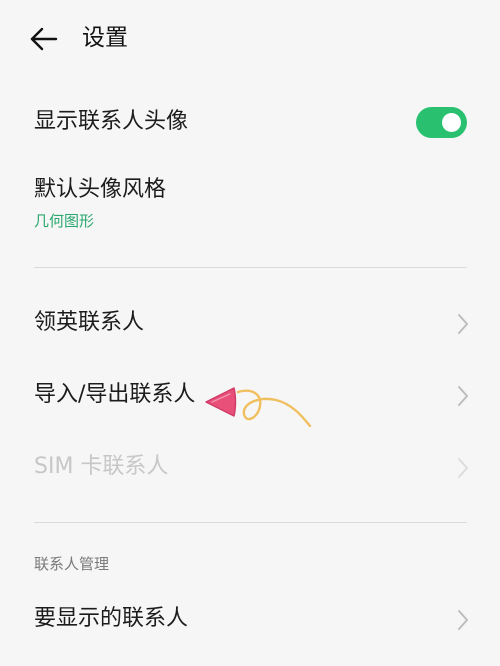 The image size is (500, 666). What do you see at coordinates (105, 38) in the screenshot?
I see `page-title: 设置` at bounding box center [105, 38].